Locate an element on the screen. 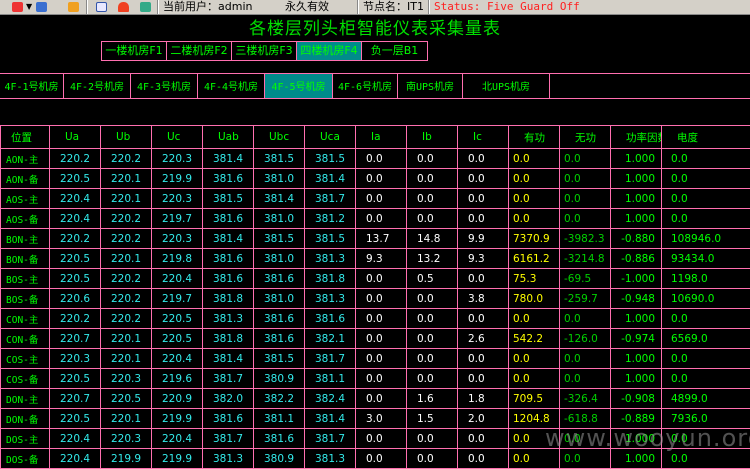 The width and height of the screenshot is (750, 469). cell-uca: 381.7 is located at coordinates (330, 199).